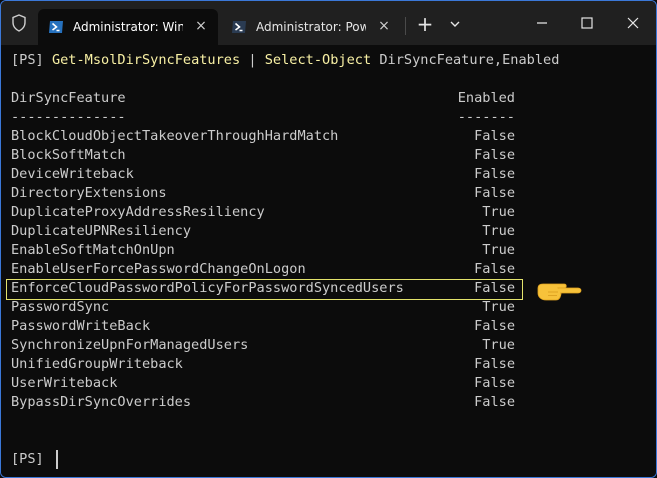 The image size is (657, 478). I want to click on row-feature: EnableSoftMatchOnUpn, so click(93, 250).